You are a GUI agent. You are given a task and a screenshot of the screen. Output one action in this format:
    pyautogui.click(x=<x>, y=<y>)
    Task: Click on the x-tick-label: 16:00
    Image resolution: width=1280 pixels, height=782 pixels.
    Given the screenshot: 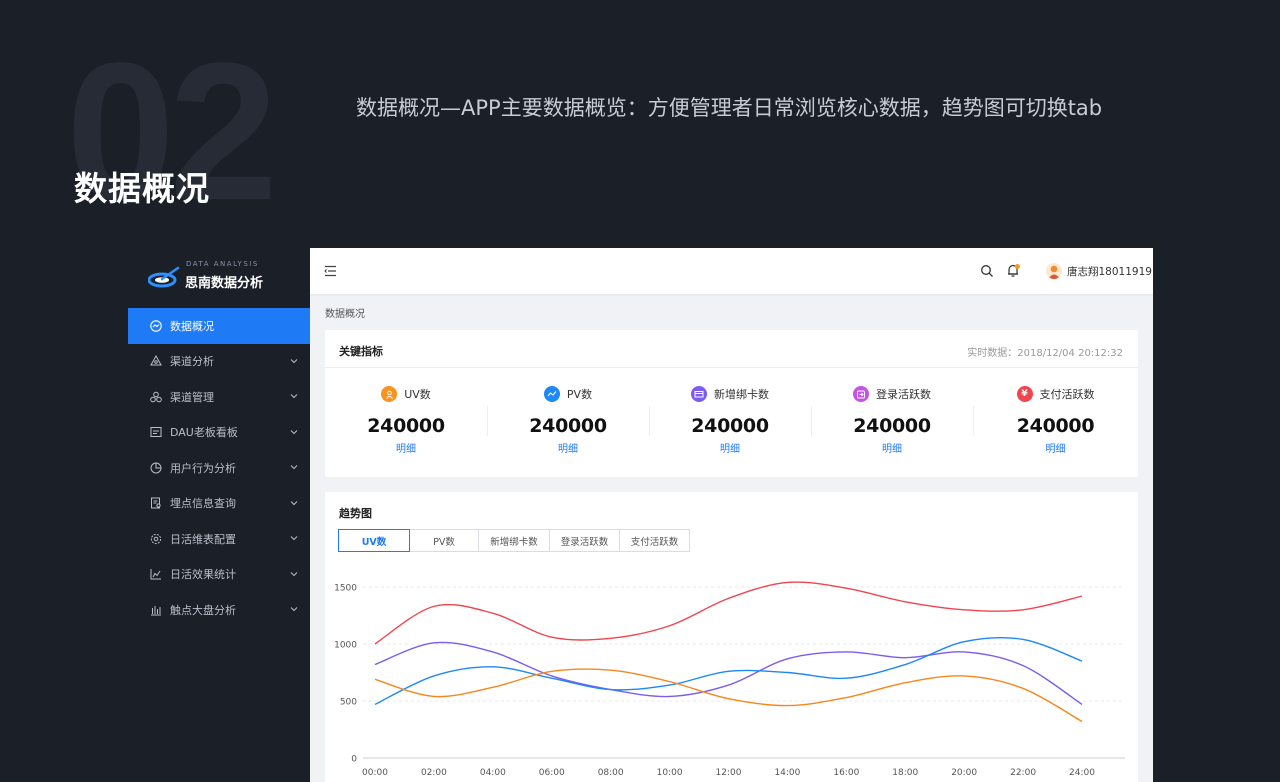 What is the action you would take?
    pyautogui.click(x=846, y=773)
    